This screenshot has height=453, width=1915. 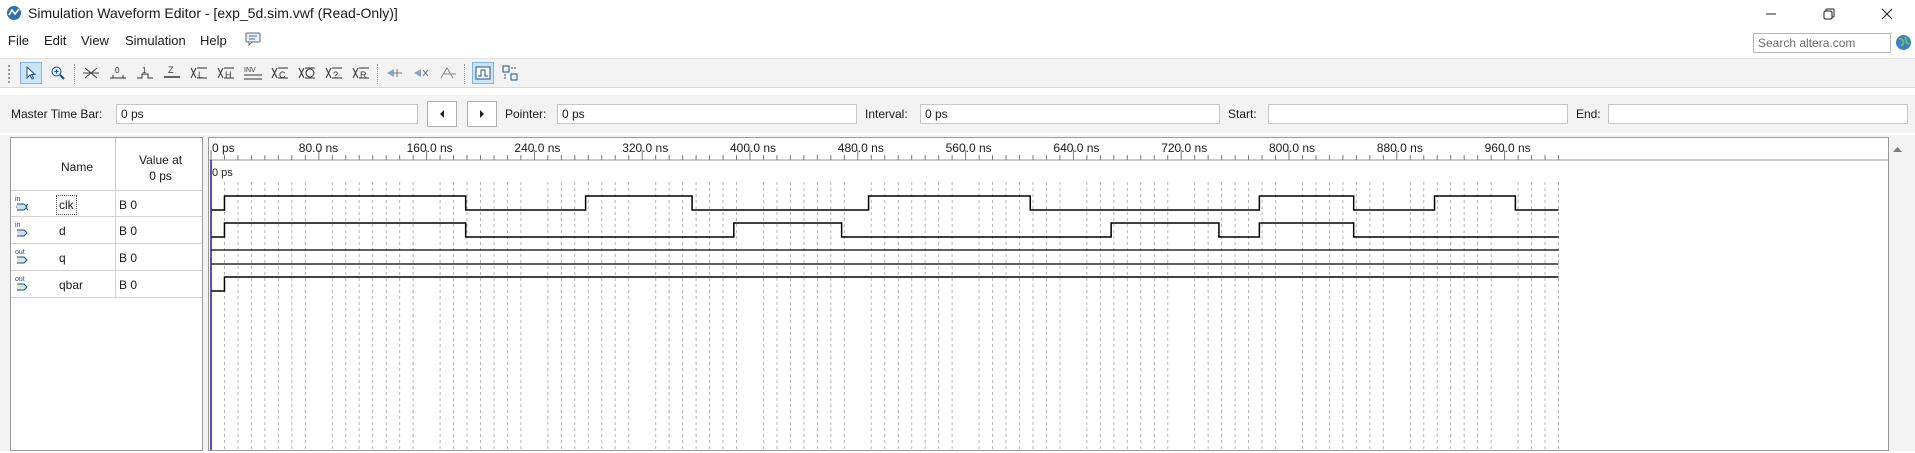 I want to click on signal-row: out qbar B 0, so click(x=106, y=284).